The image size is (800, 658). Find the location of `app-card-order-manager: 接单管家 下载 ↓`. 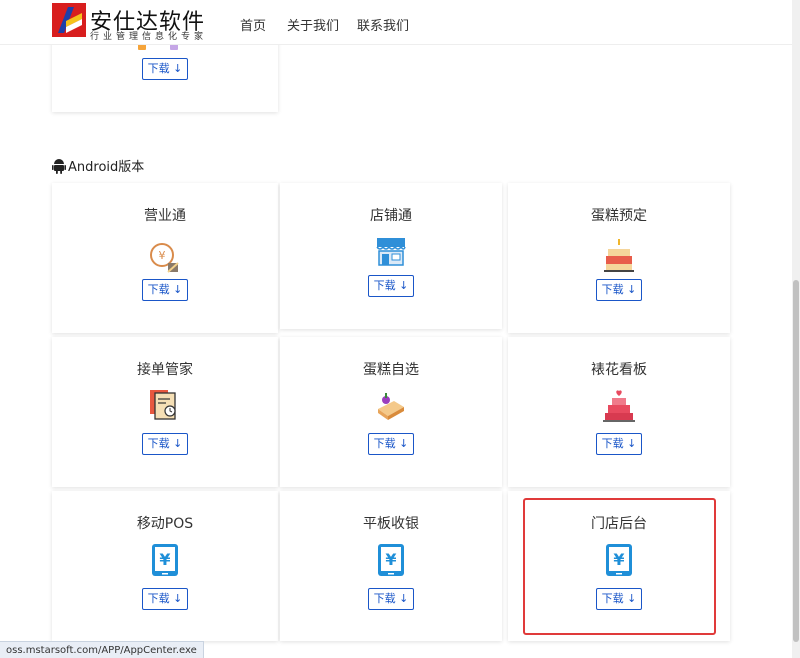

app-card-order-manager: 接单管家 下载 ↓ is located at coordinates (165, 412).